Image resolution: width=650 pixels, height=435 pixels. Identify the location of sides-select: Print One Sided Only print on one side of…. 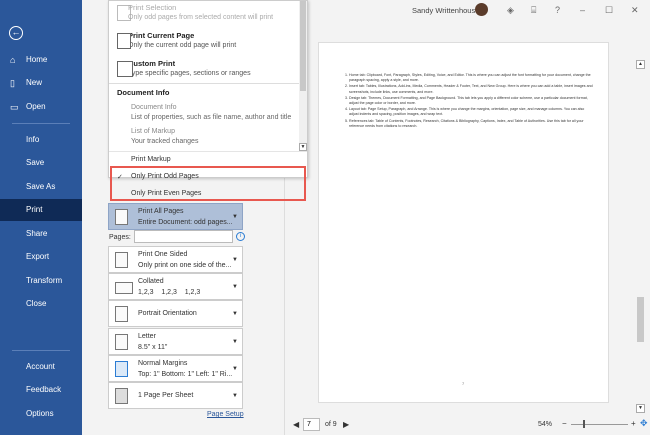
(175, 259).